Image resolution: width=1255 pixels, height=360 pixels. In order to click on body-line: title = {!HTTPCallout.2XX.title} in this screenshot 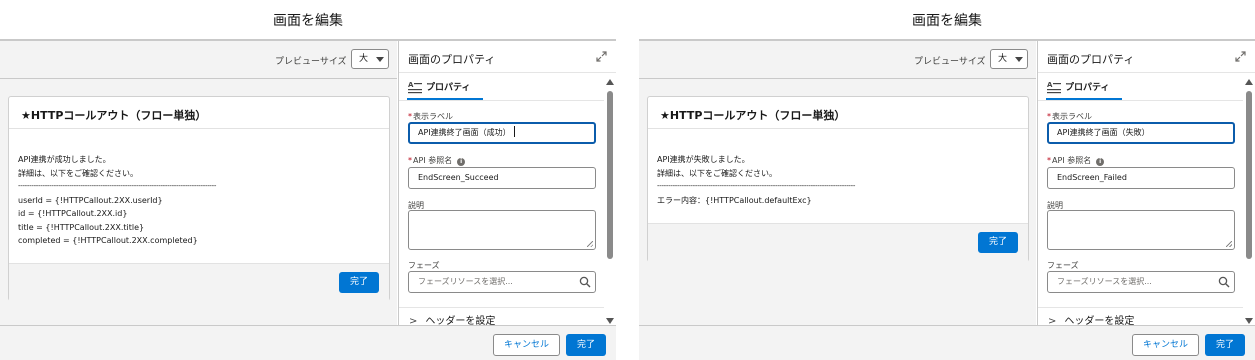, I will do `click(81, 227)`.